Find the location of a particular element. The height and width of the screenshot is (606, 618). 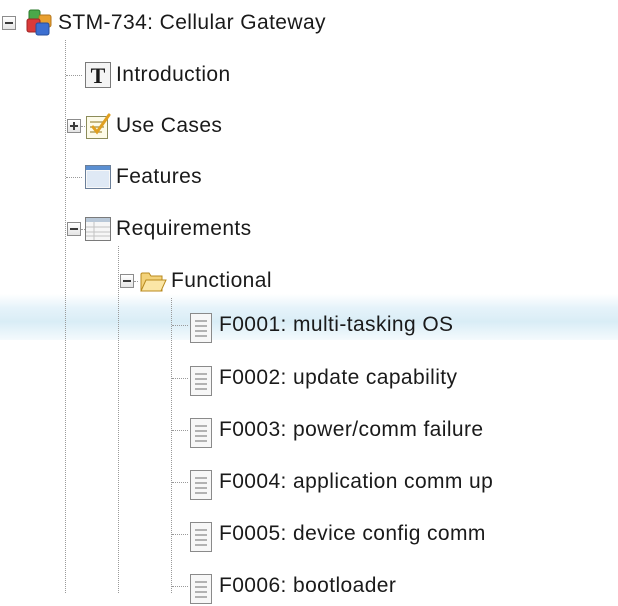

tree-node-use-cases: Use Cases is located at coordinates (153, 126).